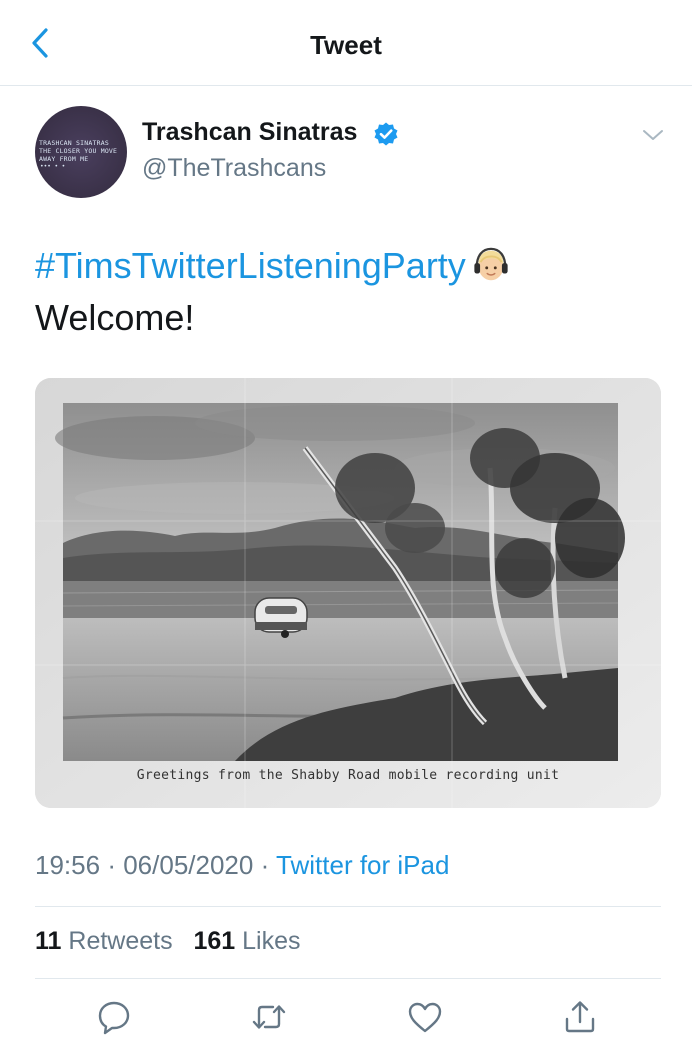  I want to click on share-icon, so click(580, 1017).